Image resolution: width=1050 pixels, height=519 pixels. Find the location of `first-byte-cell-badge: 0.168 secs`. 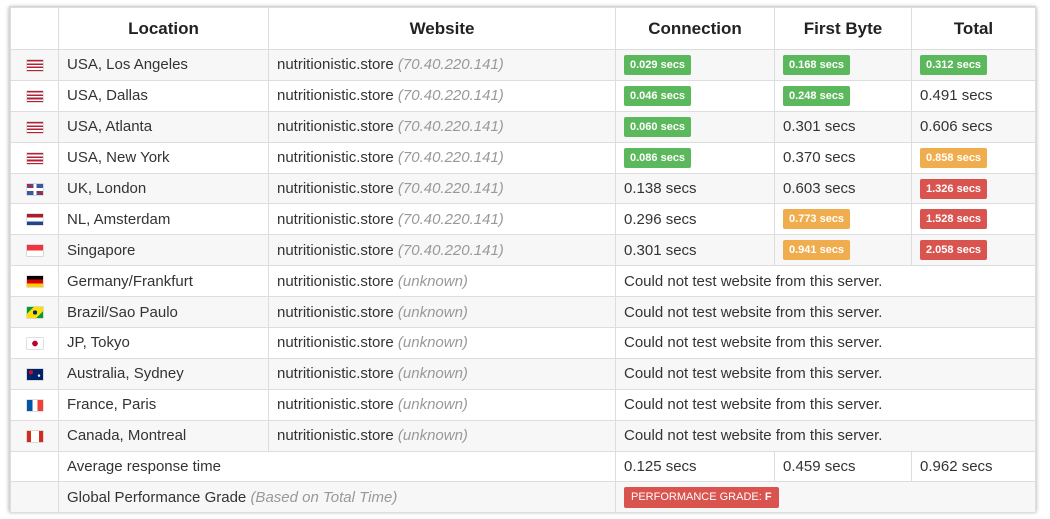

first-byte-cell-badge: 0.168 secs is located at coordinates (817, 64).